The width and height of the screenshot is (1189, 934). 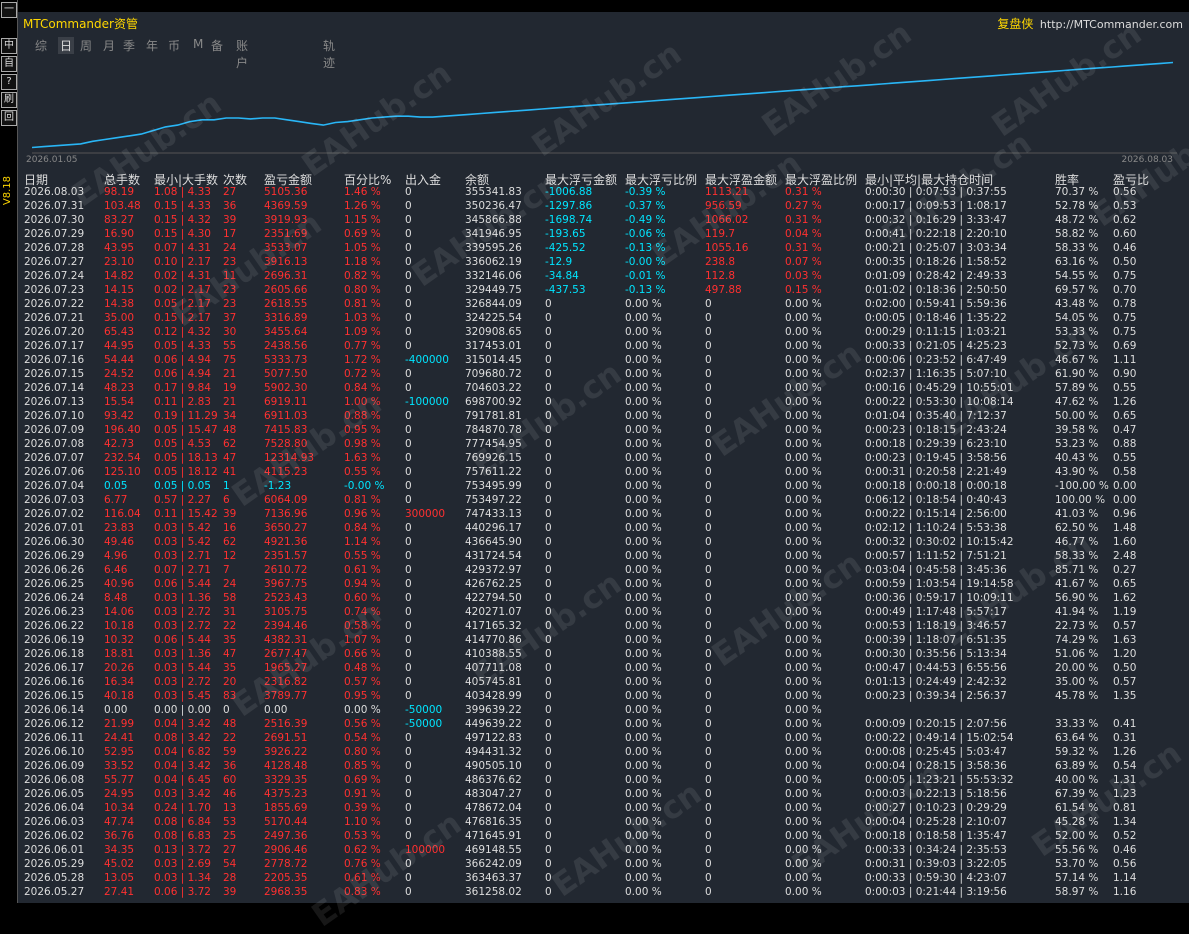 I want to click on brand-url-link: http://MTCommander.com, so click(x=1111, y=24).